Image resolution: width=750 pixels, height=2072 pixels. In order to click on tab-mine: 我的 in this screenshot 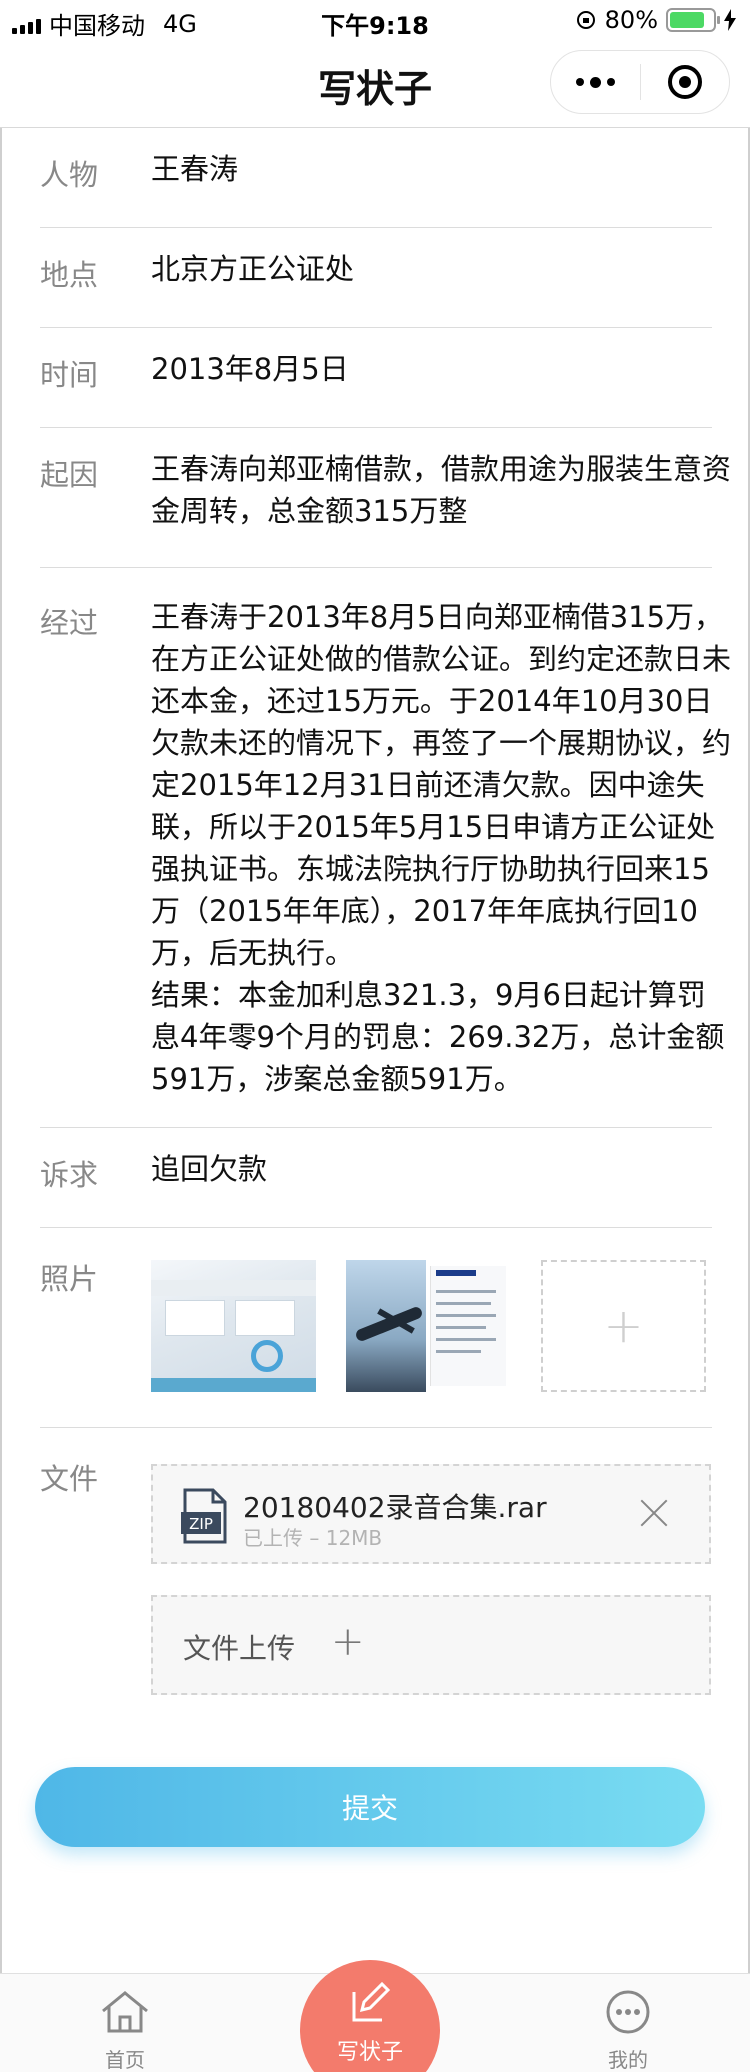, I will do `click(628, 2030)`.